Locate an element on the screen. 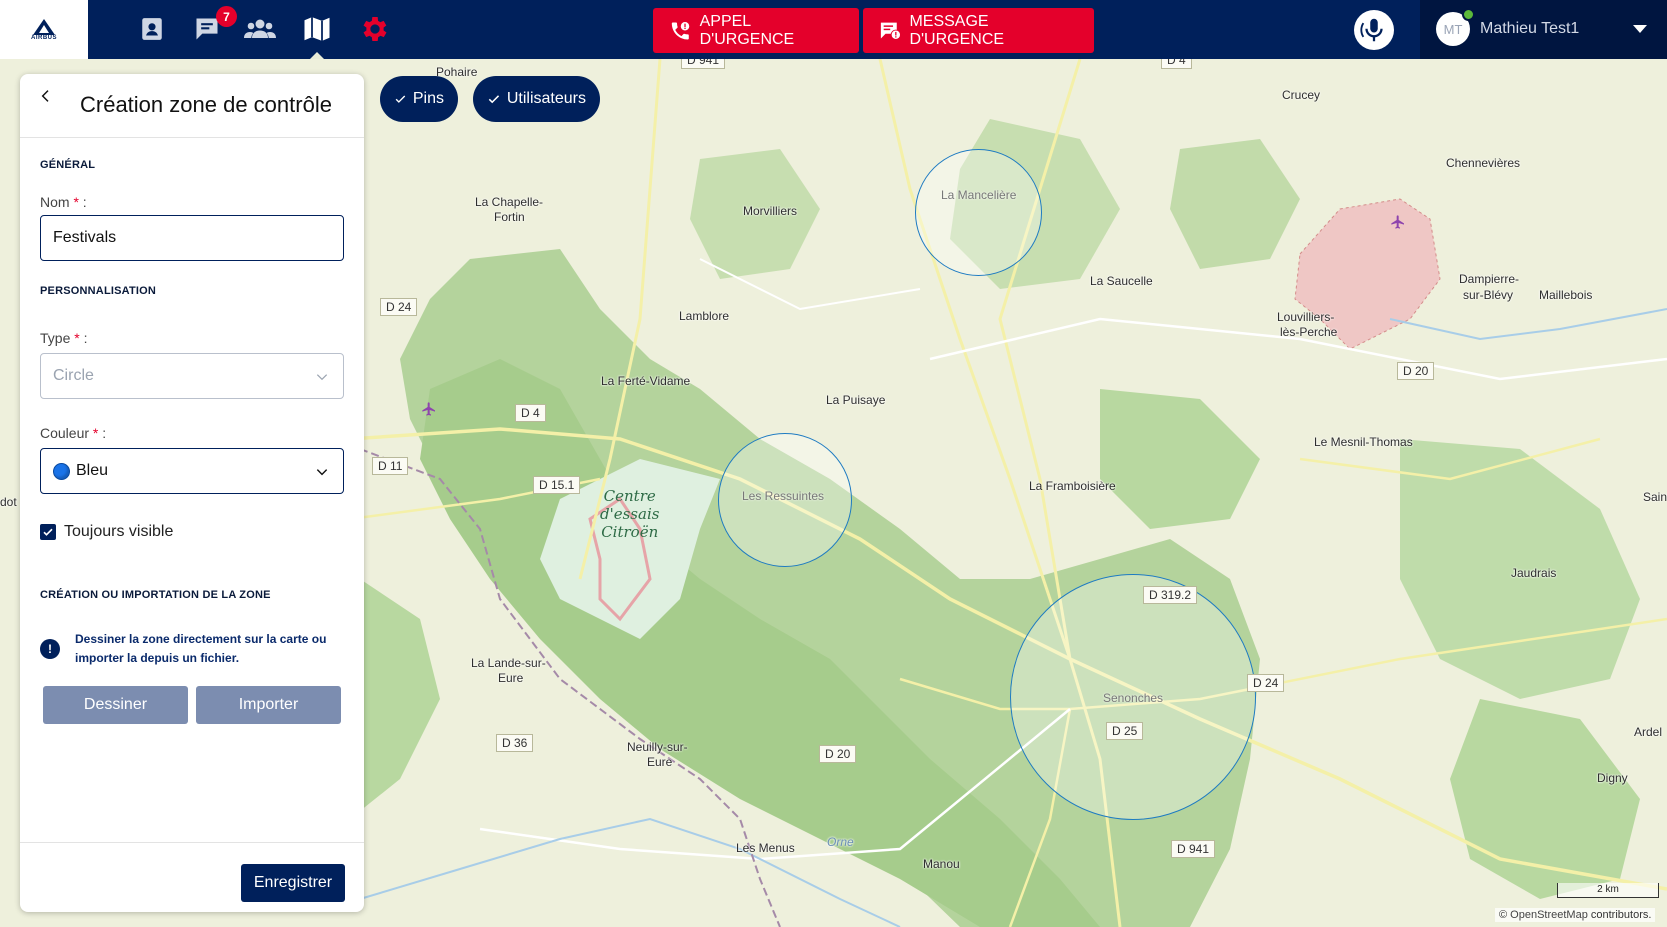 The height and width of the screenshot is (927, 1667). place-label: Le Mesnil-Thomas is located at coordinates (1363, 442).